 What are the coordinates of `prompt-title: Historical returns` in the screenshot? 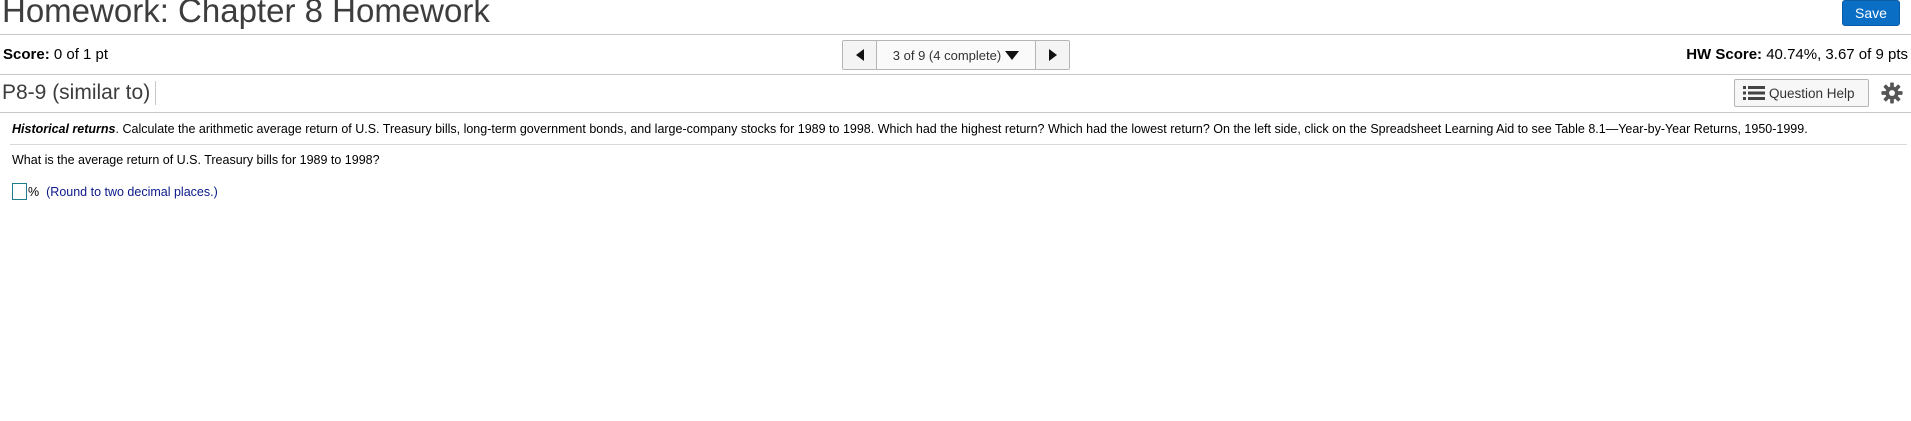 It's located at (64, 129).